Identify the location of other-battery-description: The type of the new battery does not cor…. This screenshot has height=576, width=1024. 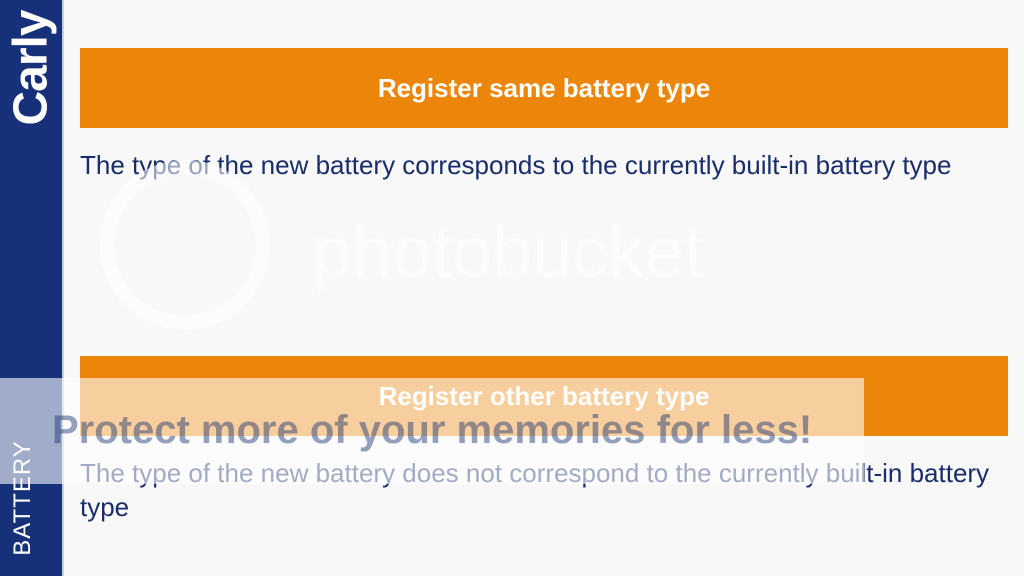
(535, 490).